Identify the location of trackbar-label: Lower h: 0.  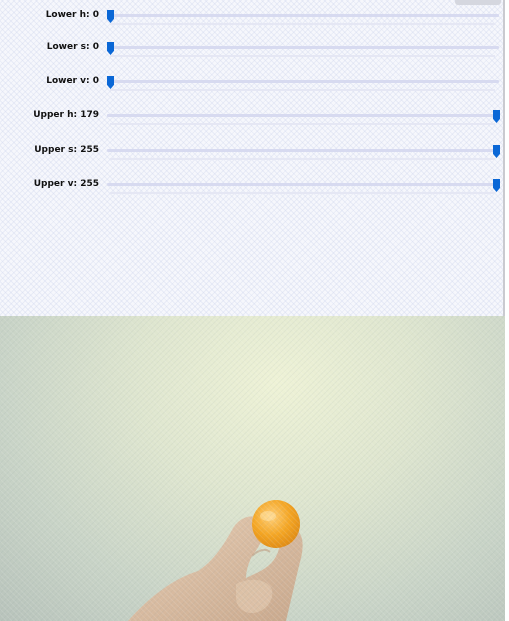
(72, 15).